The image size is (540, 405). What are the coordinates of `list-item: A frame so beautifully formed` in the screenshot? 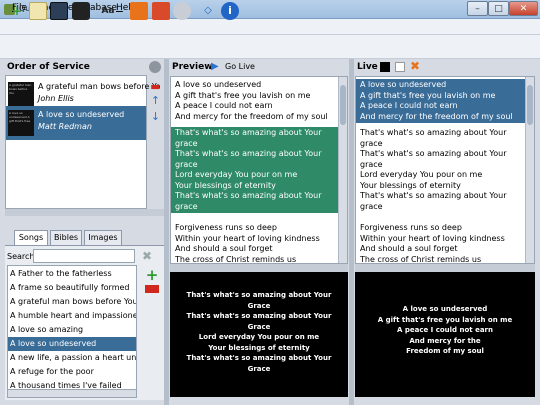 It's located at (72, 288).